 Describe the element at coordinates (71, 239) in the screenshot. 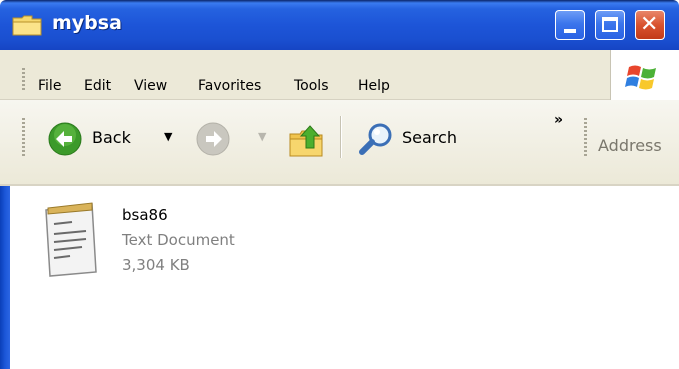

I see `text-document-icon` at that location.